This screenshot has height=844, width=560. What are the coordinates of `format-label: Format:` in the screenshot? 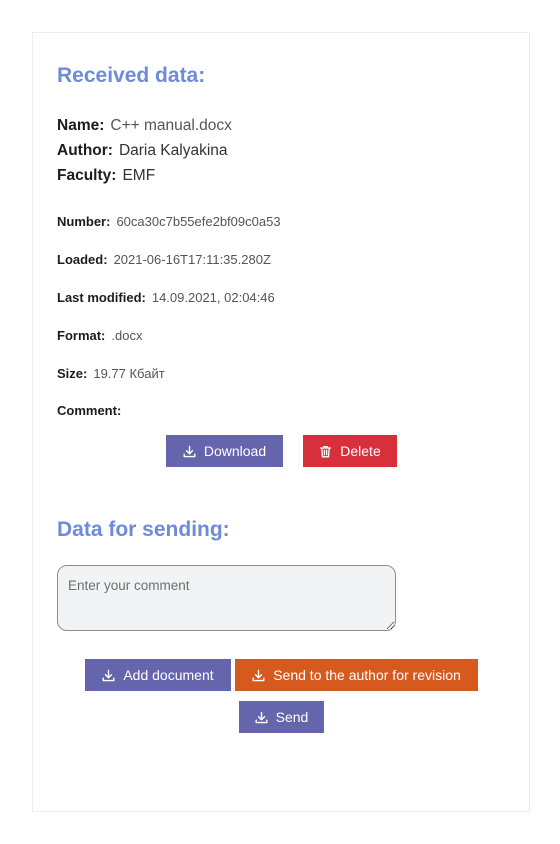 It's located at (81, 335).